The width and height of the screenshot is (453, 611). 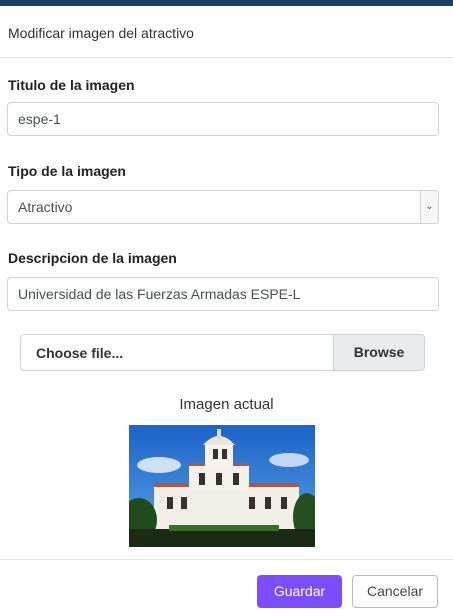 I want to click on type-select: Atractivo ⌄, so click(x=223, y=207).